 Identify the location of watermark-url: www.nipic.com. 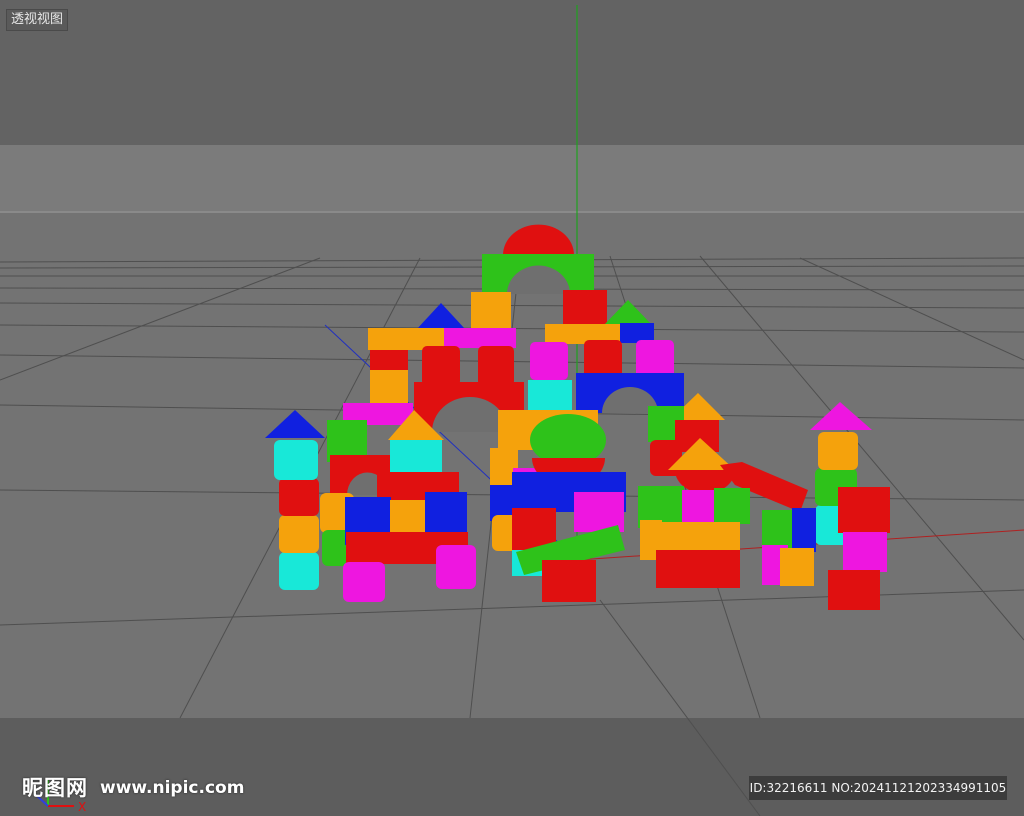
(172, 788).